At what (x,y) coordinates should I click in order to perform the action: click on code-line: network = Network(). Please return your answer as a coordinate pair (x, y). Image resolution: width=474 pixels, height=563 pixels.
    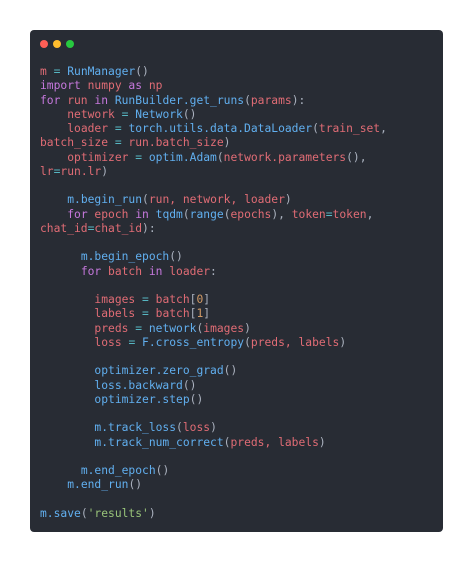
    Looking at the image, I should click on (239, 115).